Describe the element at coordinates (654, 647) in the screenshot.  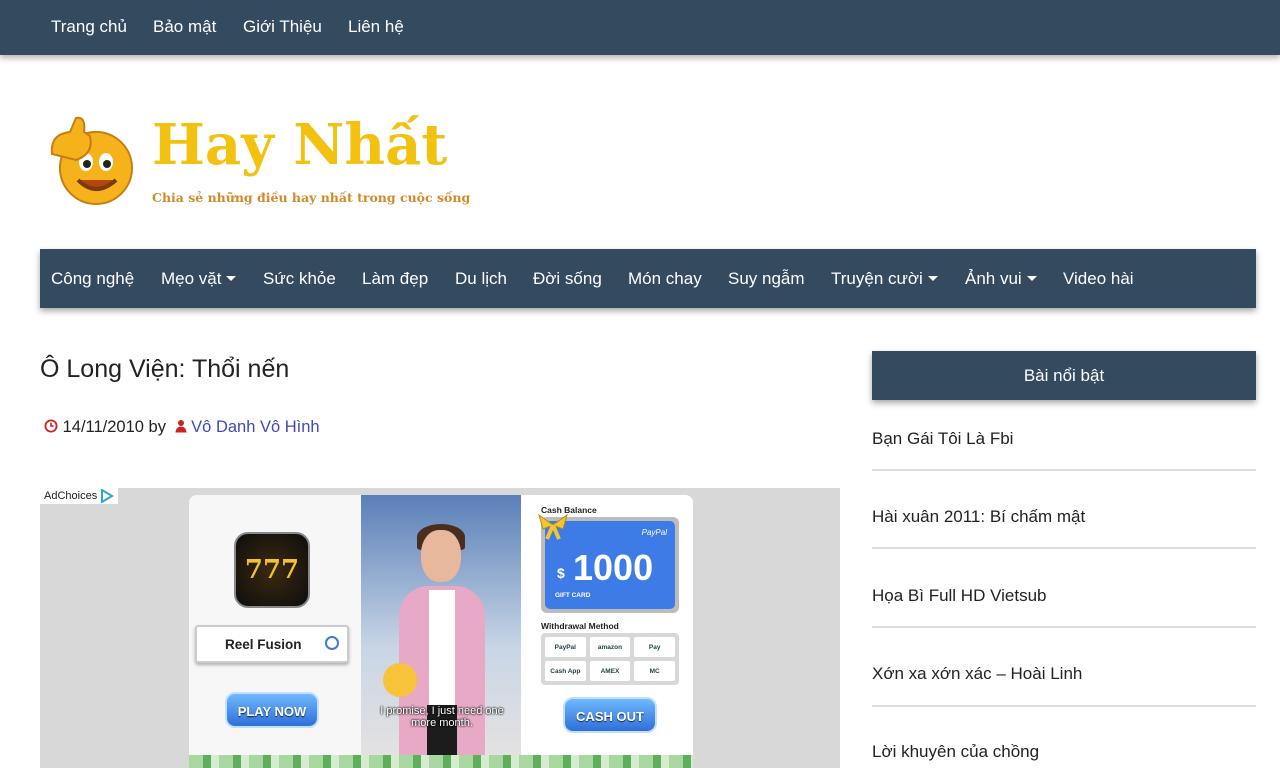
I see `apple-pay-method: Pay` at that location.